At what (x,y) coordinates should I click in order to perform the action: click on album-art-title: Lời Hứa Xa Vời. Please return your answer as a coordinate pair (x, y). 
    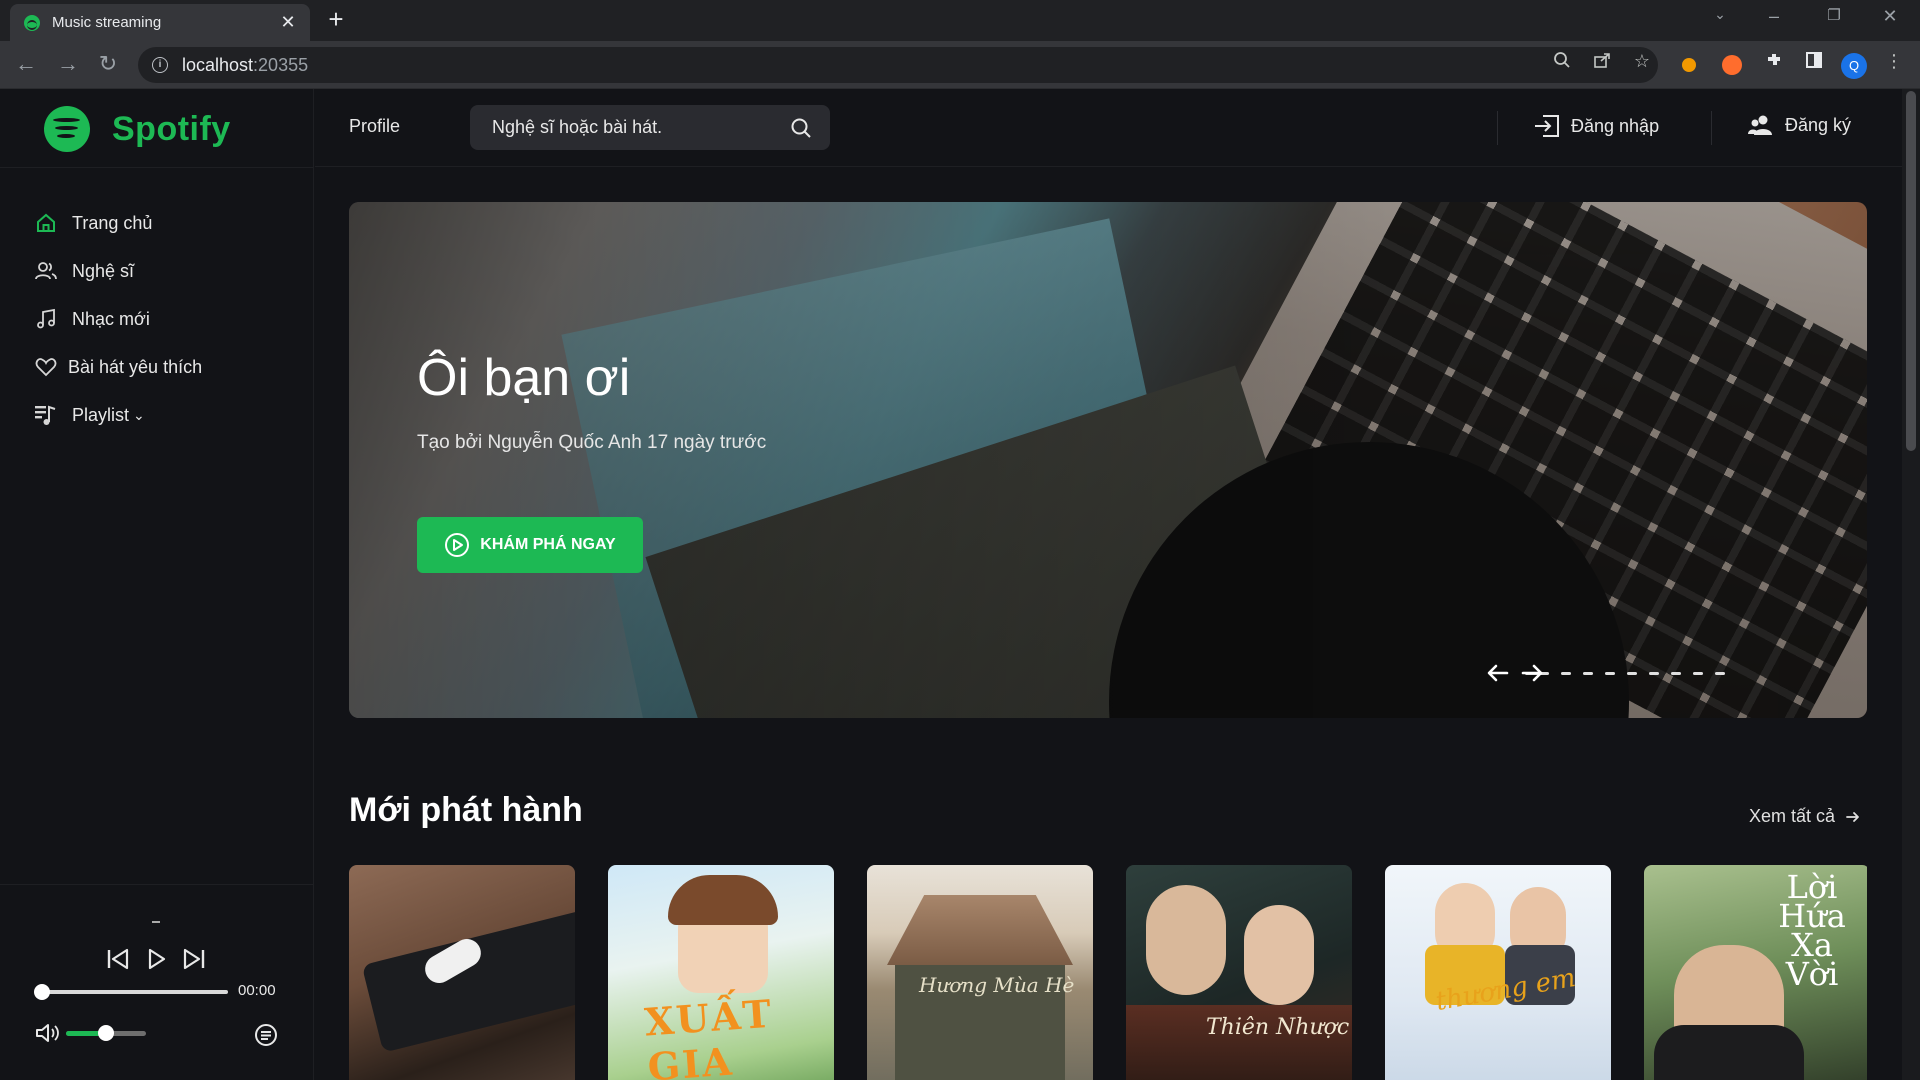
    Looking at the image, I should click on (1812, 930).